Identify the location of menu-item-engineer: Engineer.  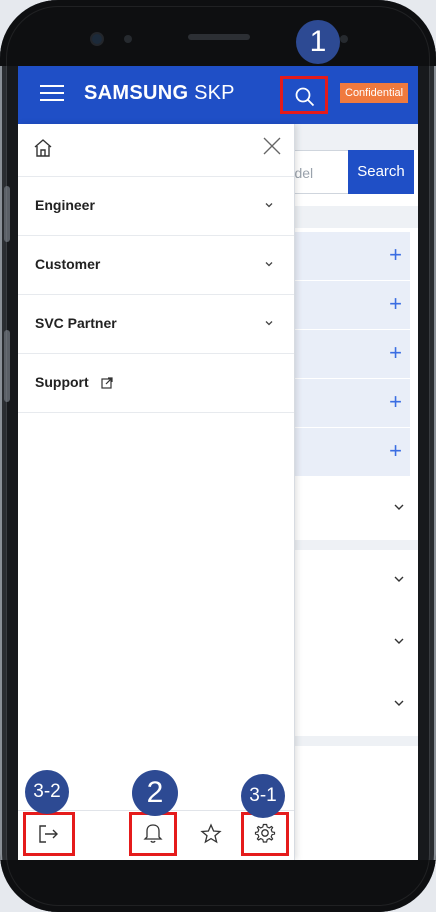
(156, 206).